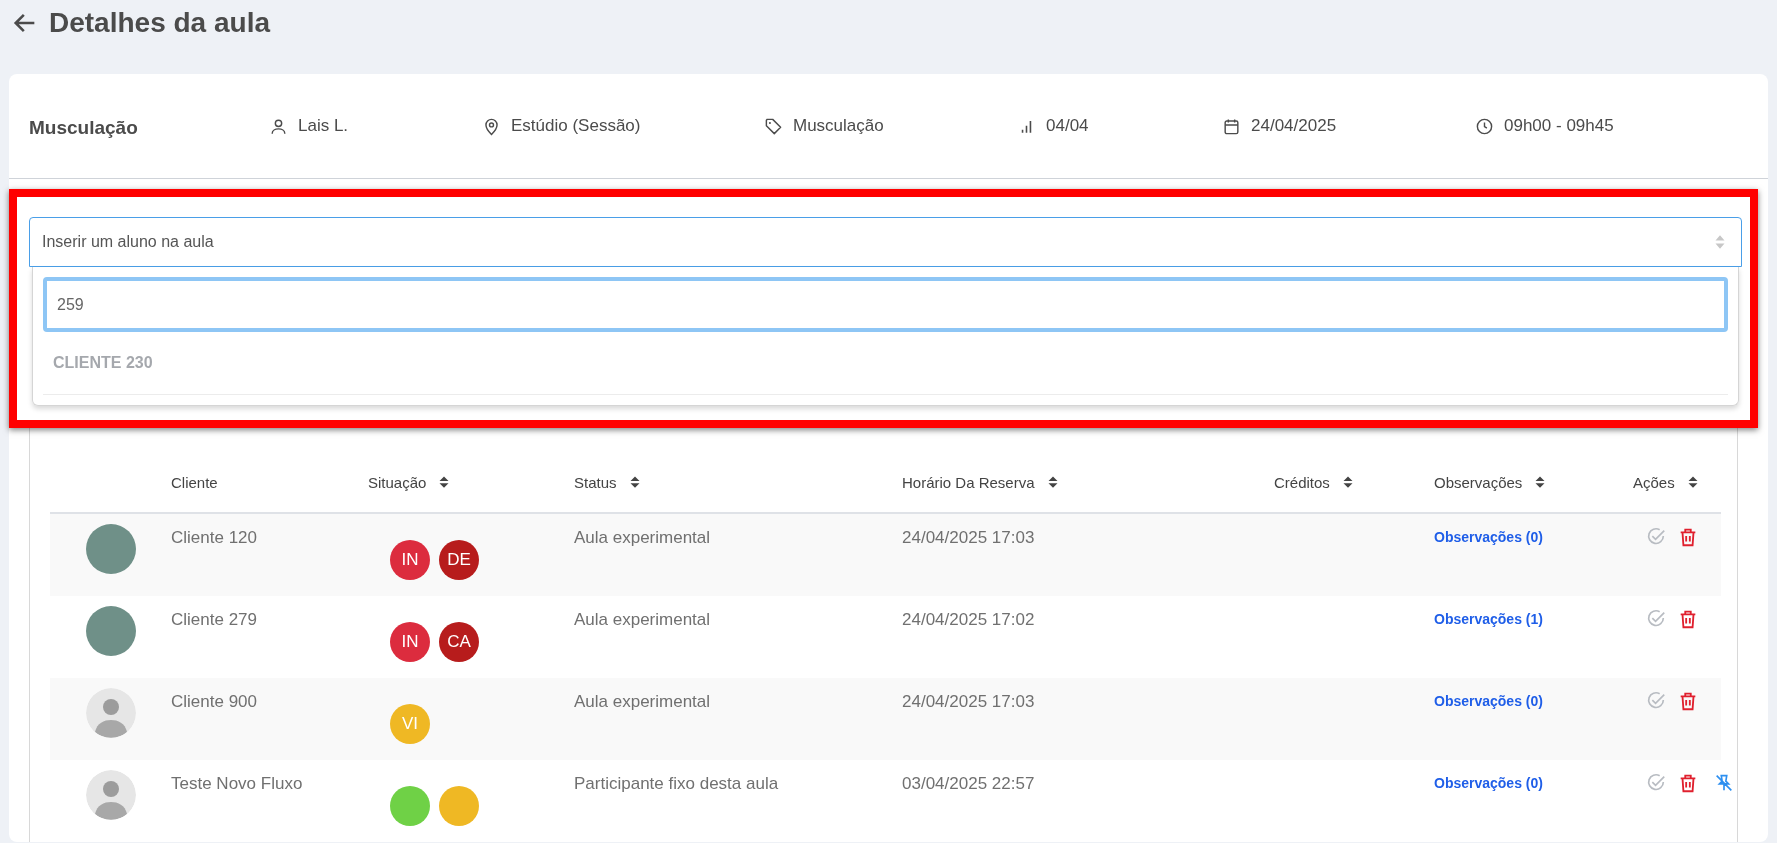 Image resolution: width=1777 pixels, height=843 pixels. What do you see at coordinates (459, 560) in the screenshot?
I see `status-badge: DE` at bounding box center [459, 560].